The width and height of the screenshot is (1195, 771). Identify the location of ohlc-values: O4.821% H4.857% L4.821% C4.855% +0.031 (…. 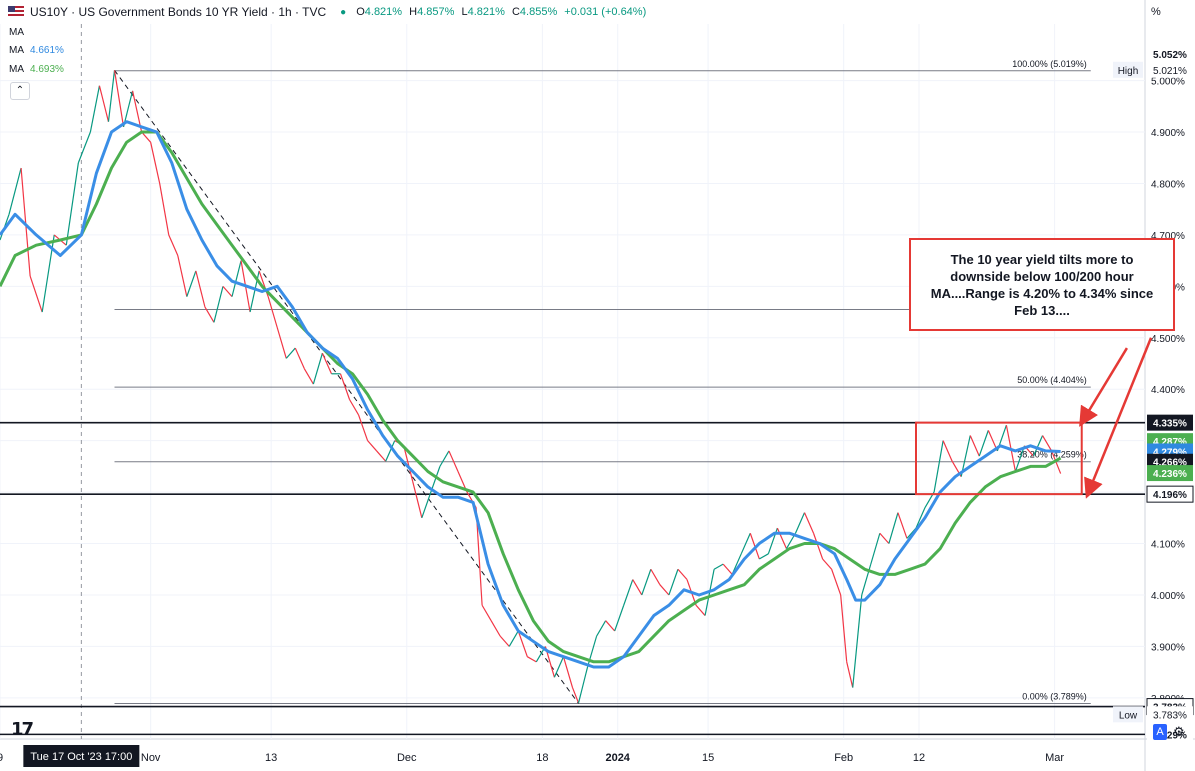
(501, 12).